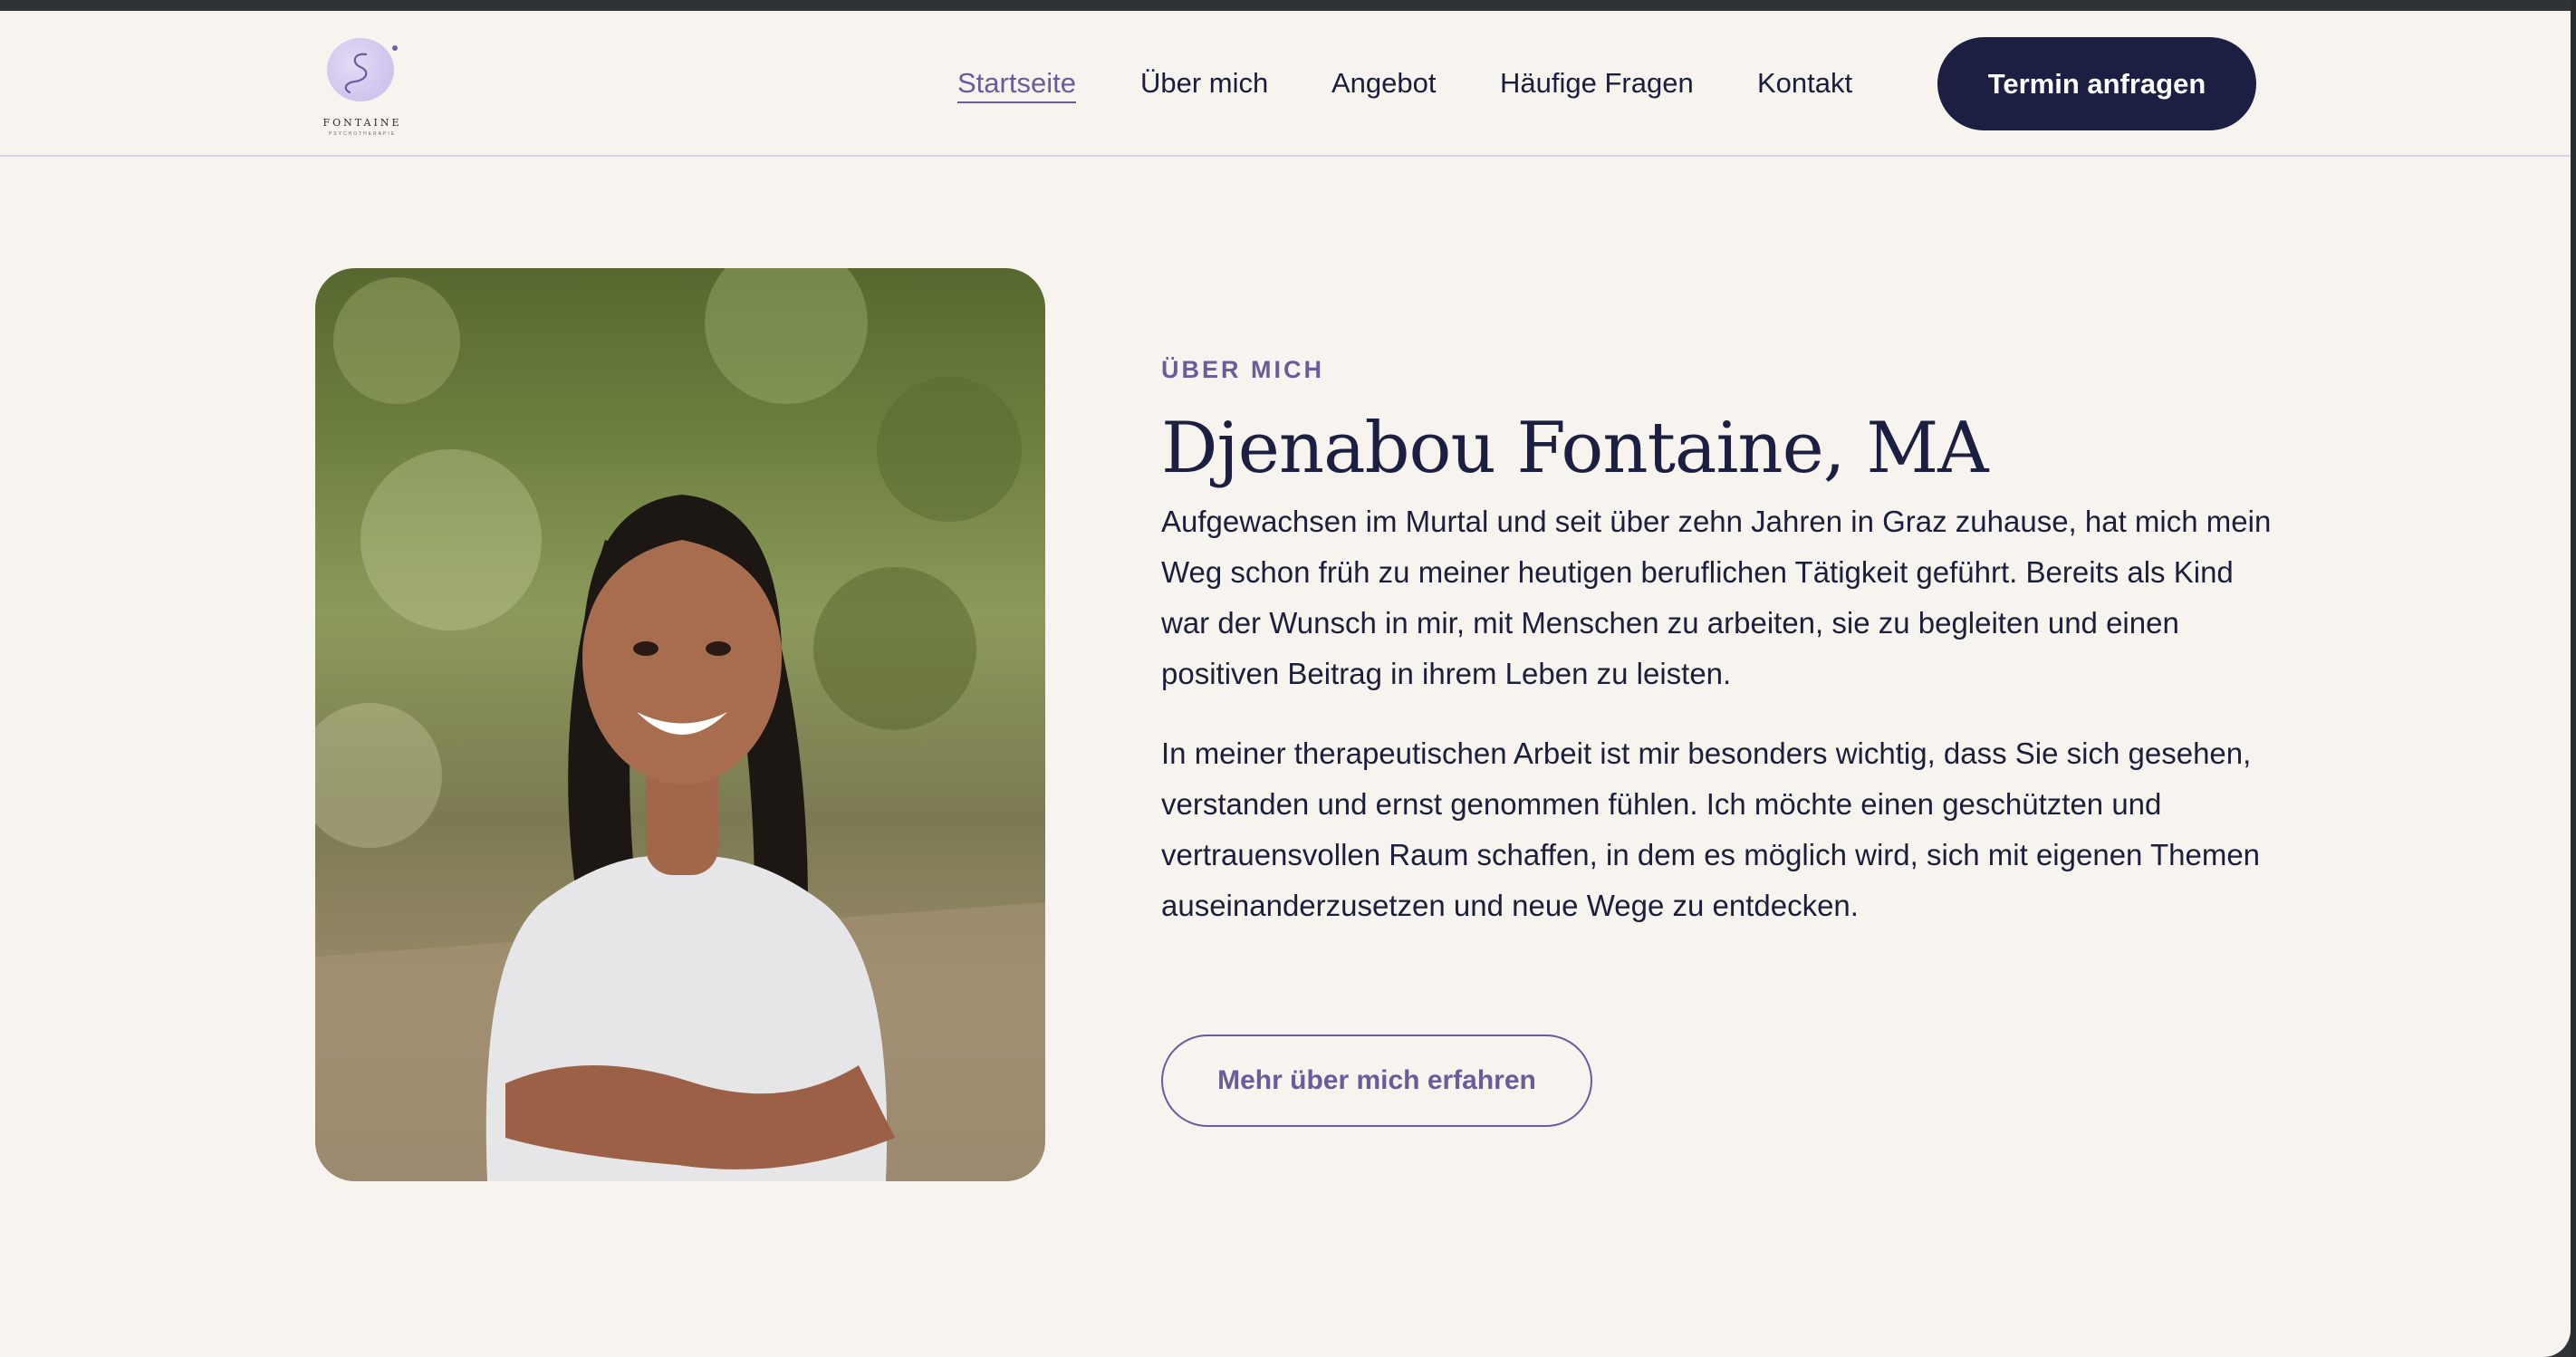 The width and height of the screenshot is (2576, 1357). Describe the element at coordinates (395, 48) in the screenshot. I see `logo-dot-icon` at that location.